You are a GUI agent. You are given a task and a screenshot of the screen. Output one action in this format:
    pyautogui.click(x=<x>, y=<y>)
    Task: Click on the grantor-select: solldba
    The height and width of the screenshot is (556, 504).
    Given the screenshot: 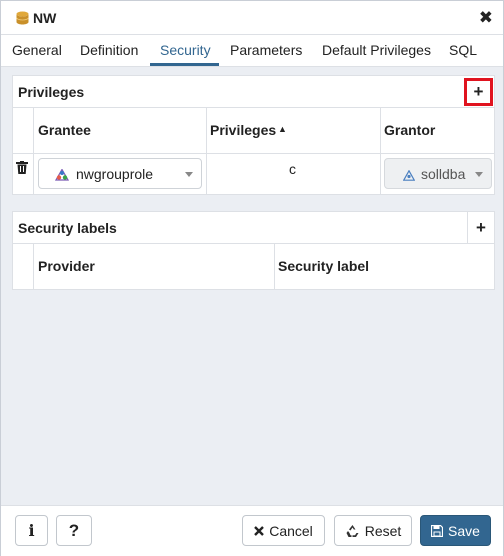 What is the action you would take?
    pyautogui.click(x=438, y=173)
    